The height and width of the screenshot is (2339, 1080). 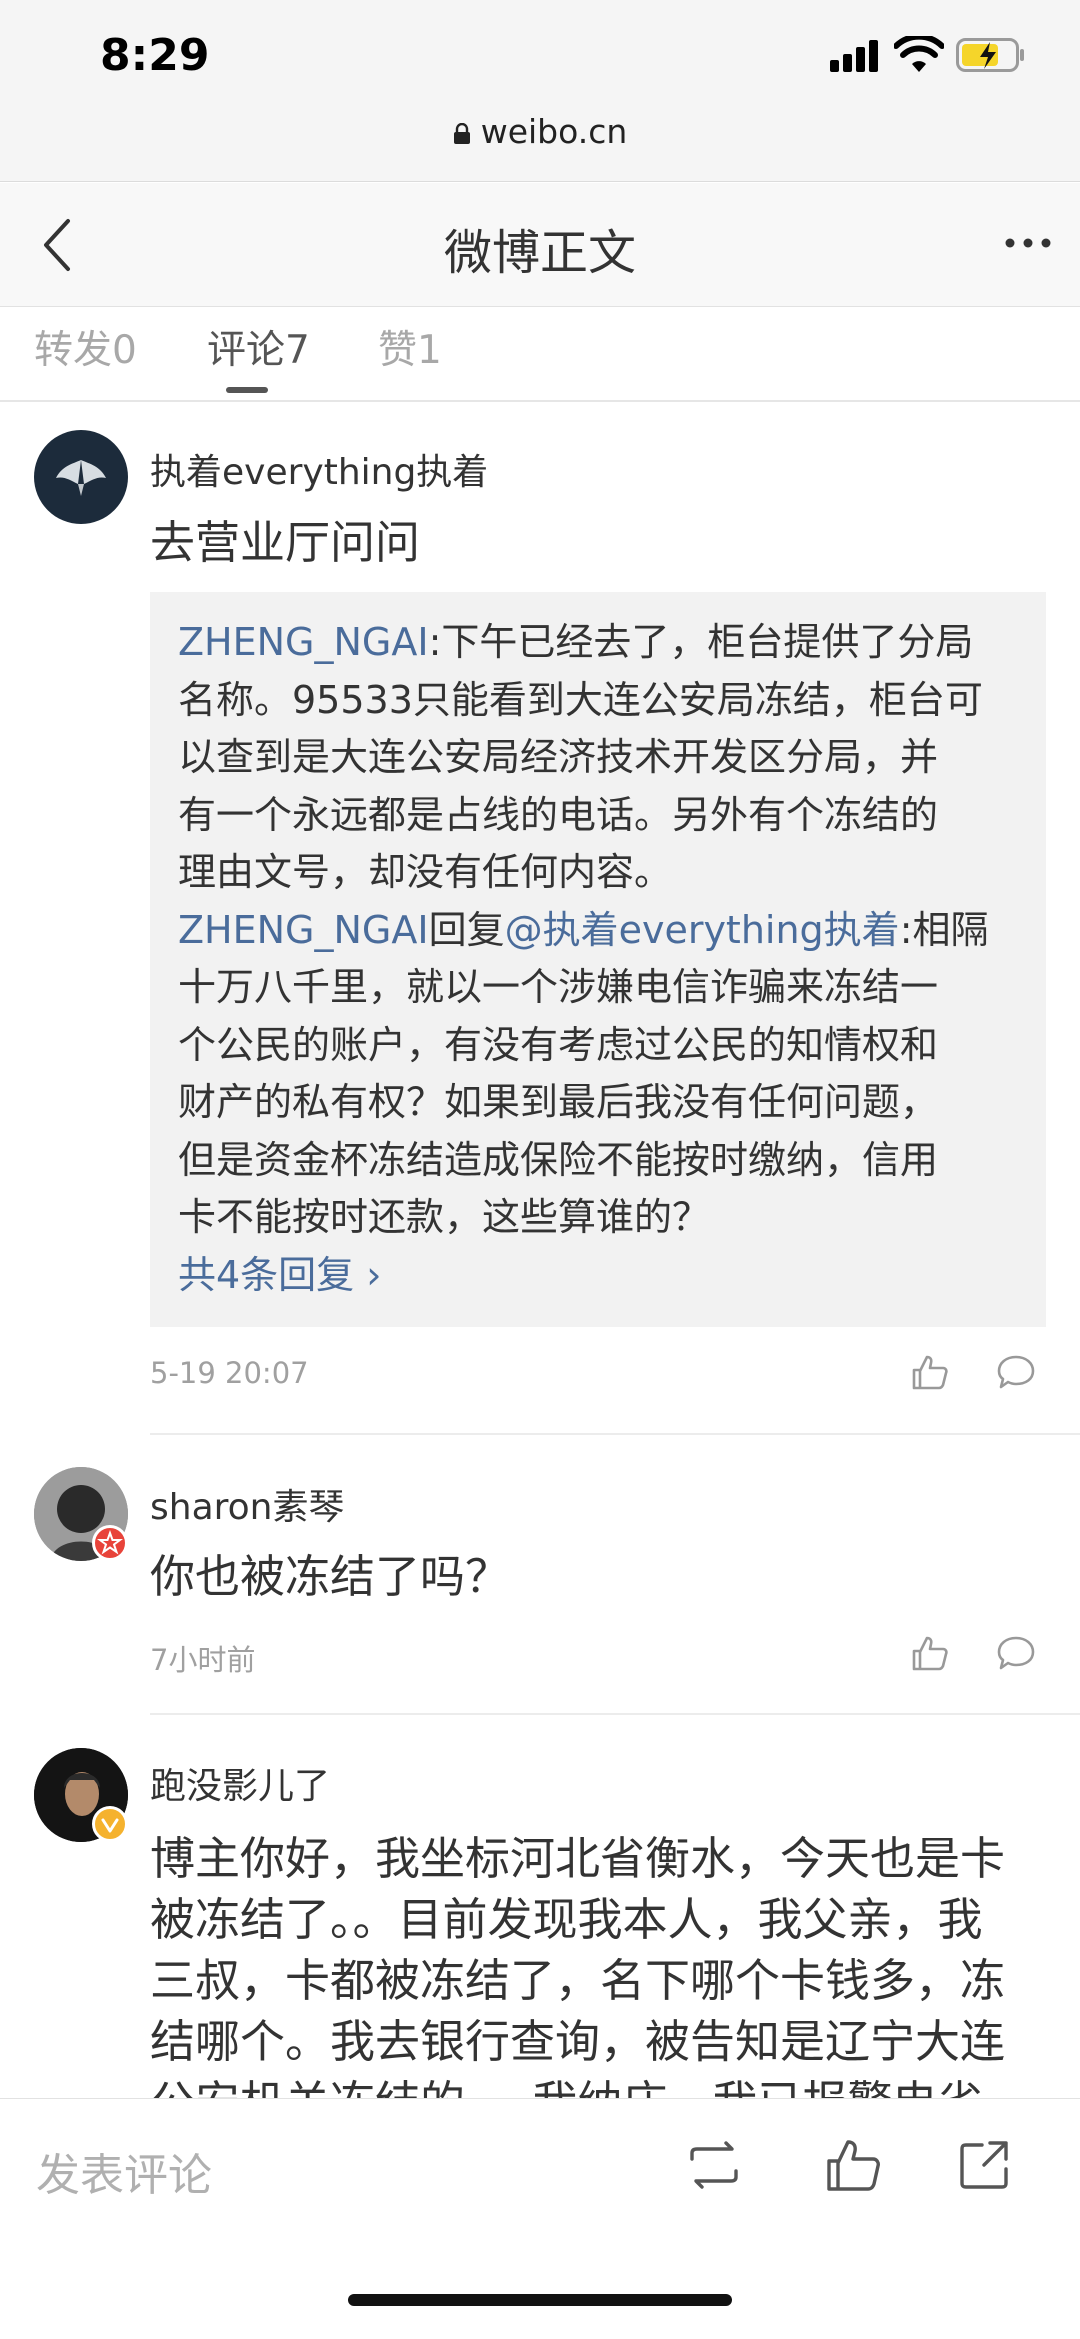 I want to click on cellular-signal-icon, so click(x=856, y=56).